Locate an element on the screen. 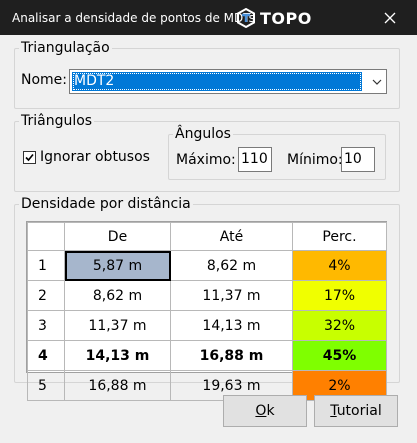 Image resolution: width=417 pixels, height=443 pixels. ate-cell: 11,37 m is located at coordinates (231, 295).